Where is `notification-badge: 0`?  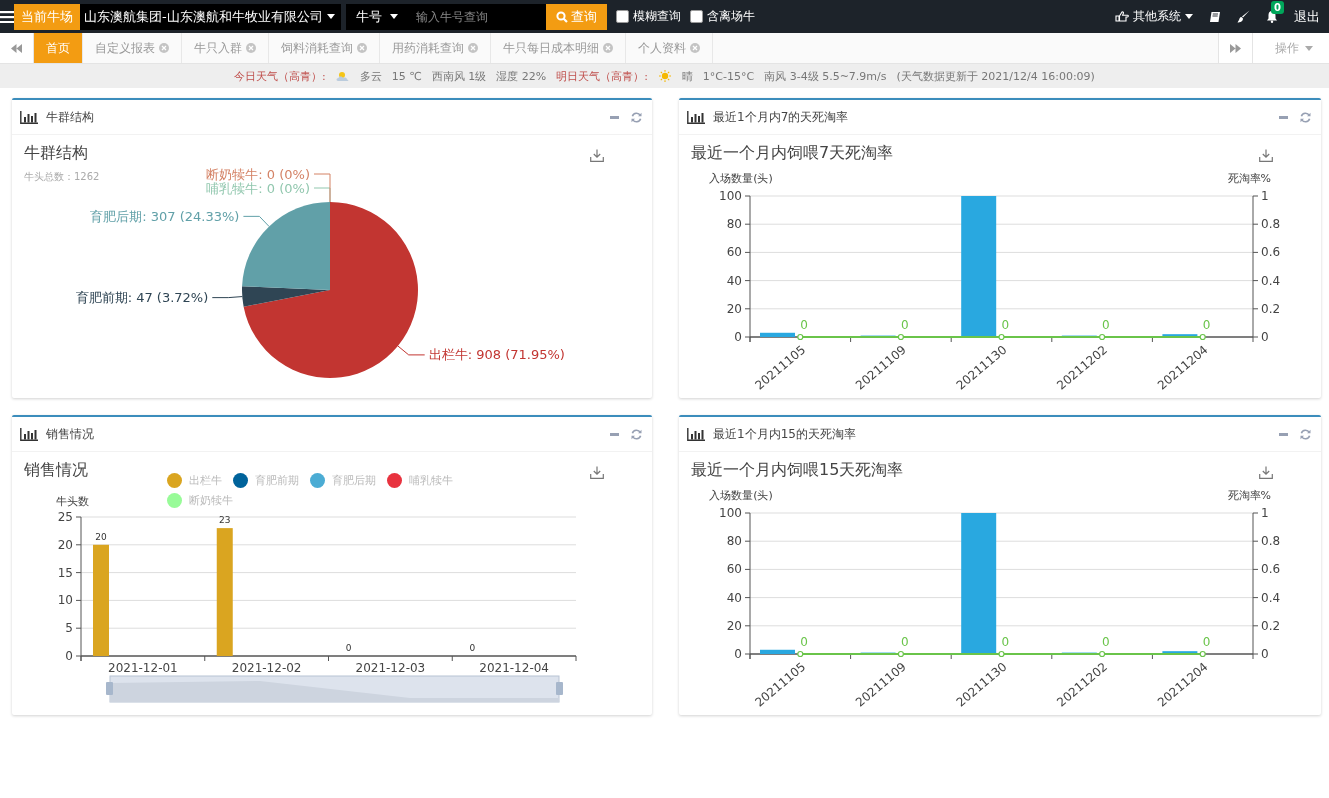
notification-badge: 0 is located at coordinates (1277, 7).